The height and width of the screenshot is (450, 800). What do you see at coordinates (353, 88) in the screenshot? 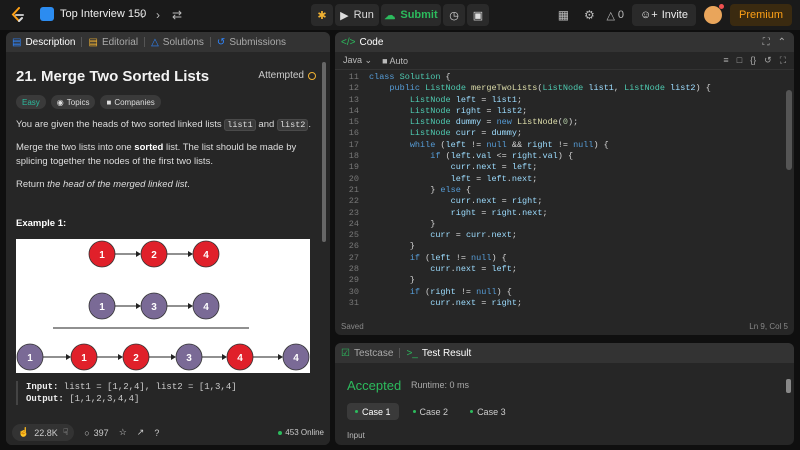
I see `line-number: 12` at bounding box center [353, 88].